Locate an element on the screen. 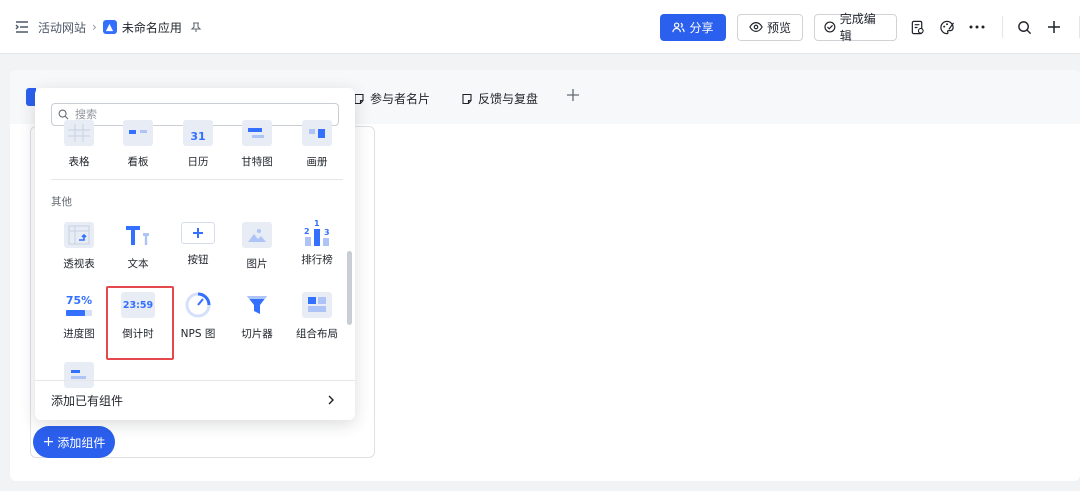  component-leaderboard: 1 2 3 排行榜 is located at coordinates (317, 242).